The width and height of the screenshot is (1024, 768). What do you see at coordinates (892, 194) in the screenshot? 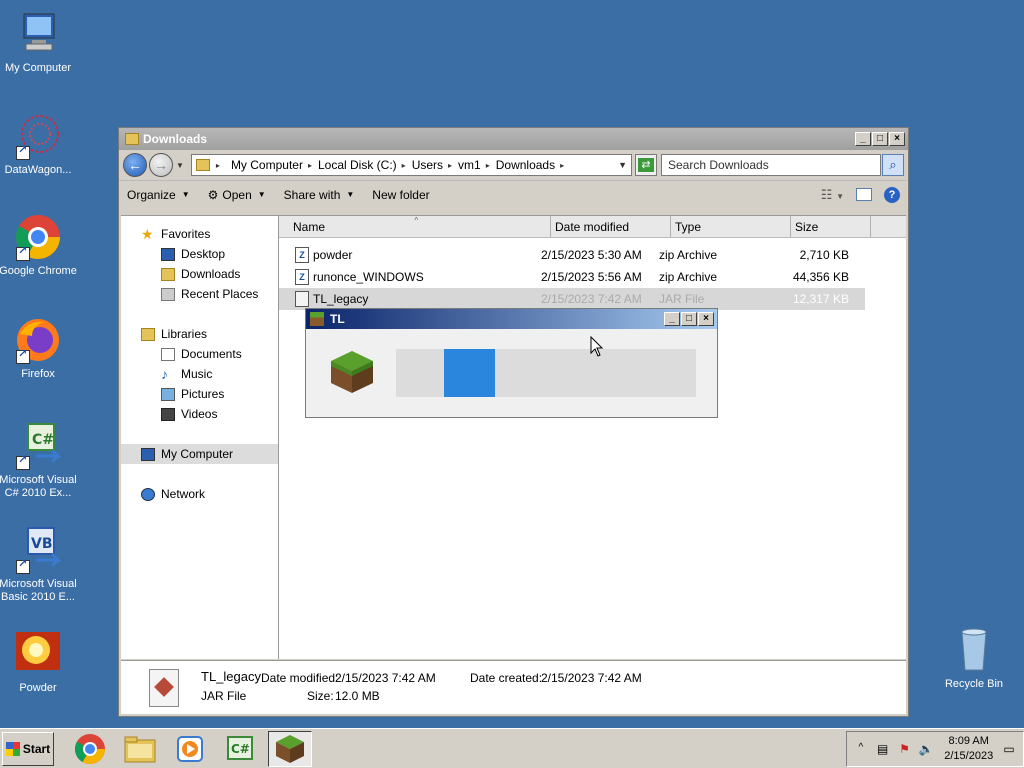
I see `help-icon: ?` at bounding box center [892, 194].